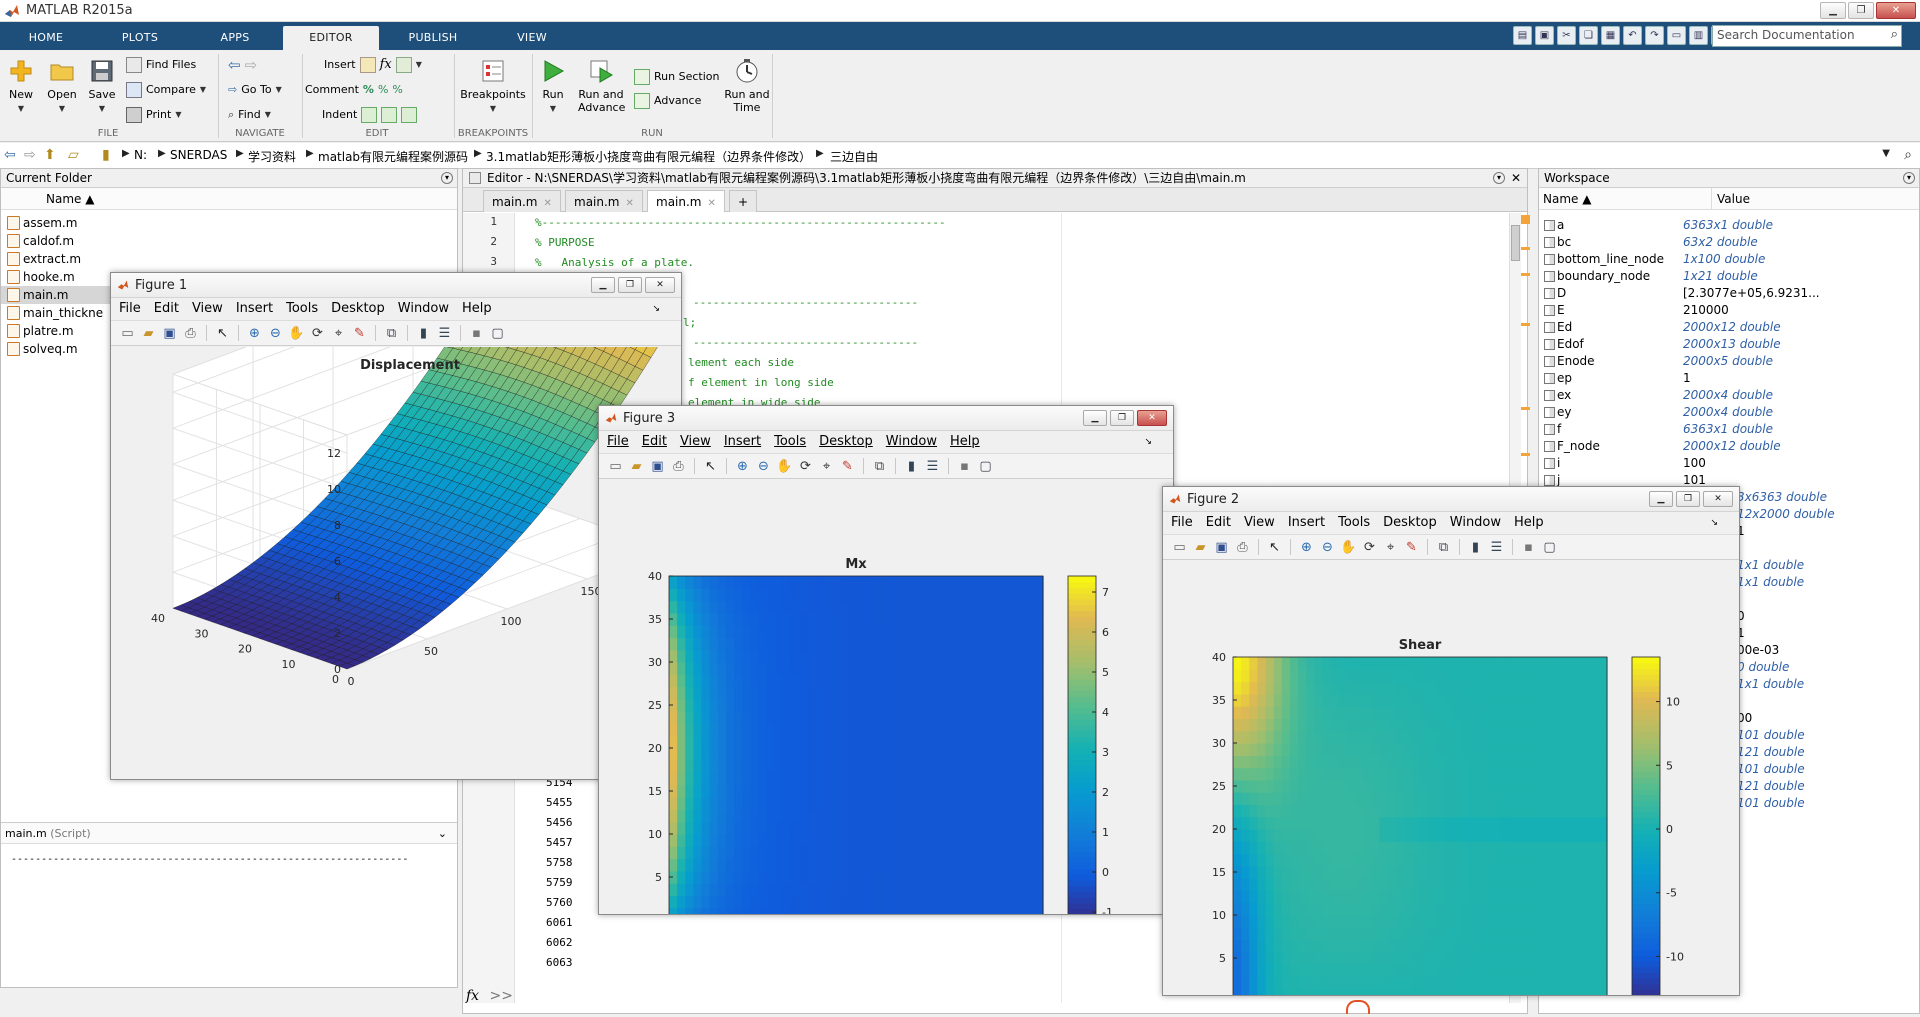 The width and height of the screenshot is (1920, 1017). I want to click on path-segment-study: 学习资料, so click(272, 156).